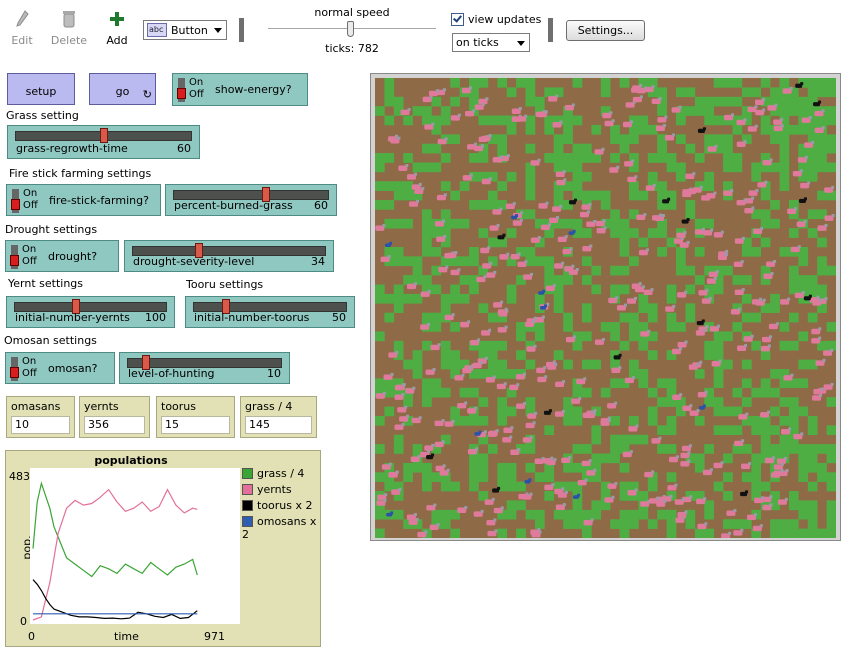 This screenshot has height=672, width=845. I want to click on grass-regrowth-time-slider: grass-regrowth-time 60, so click(103, 142).